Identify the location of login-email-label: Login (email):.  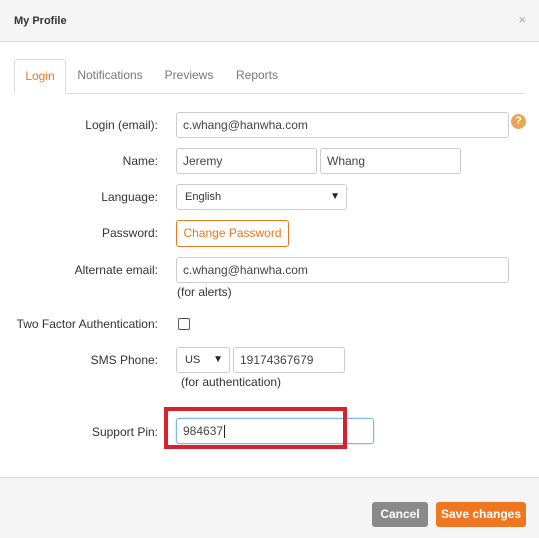
(121, 125).